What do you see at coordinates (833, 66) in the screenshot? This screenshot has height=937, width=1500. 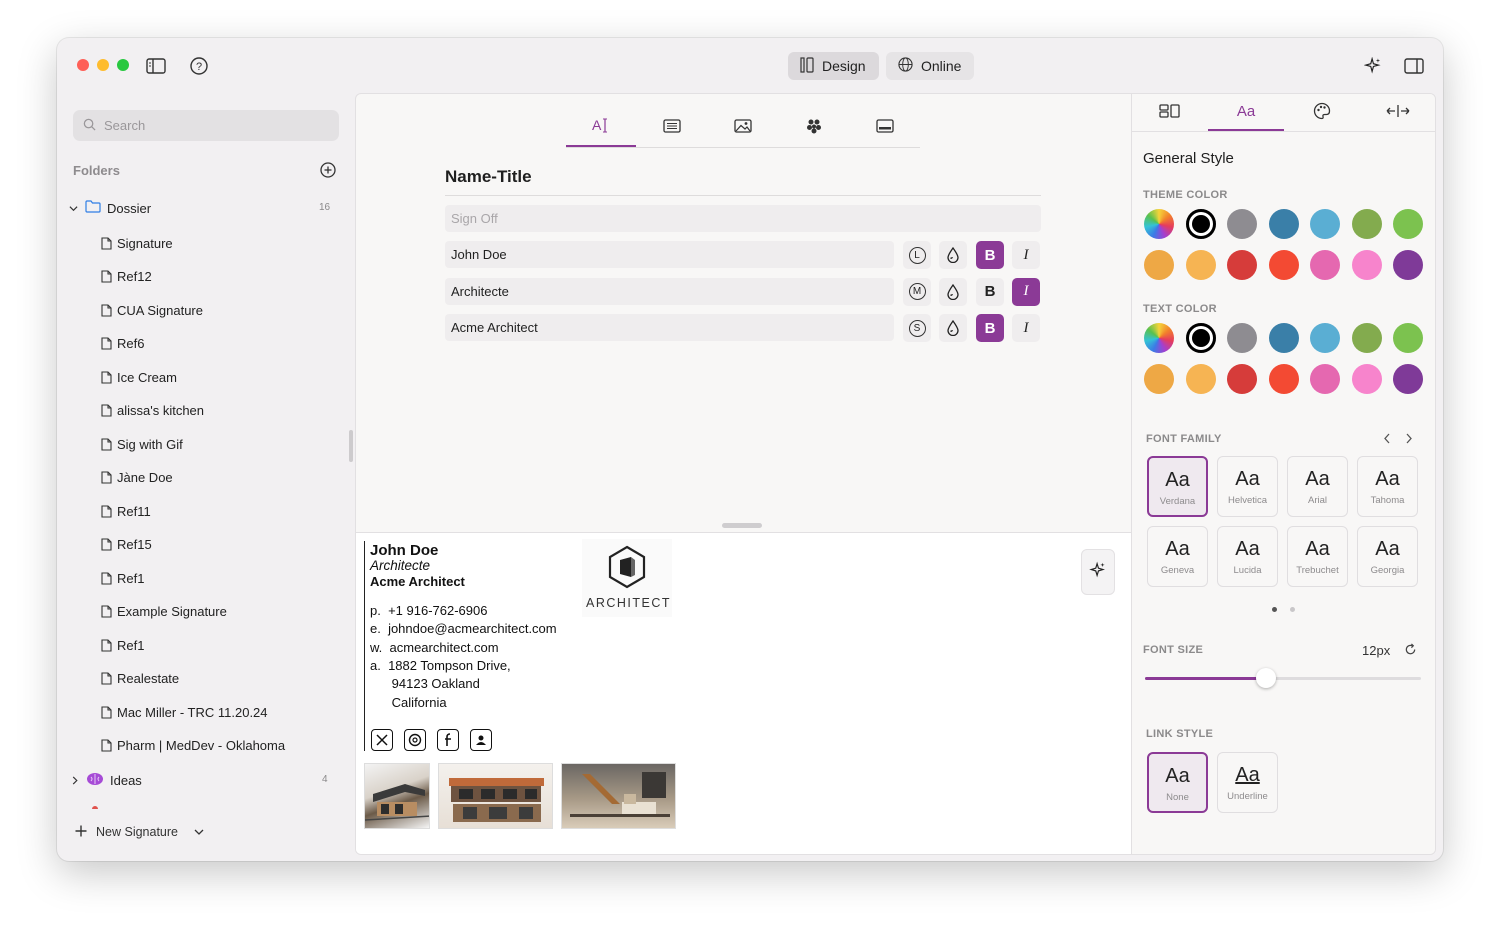 I see `design-mode-button: Design` at bounding box center [833, 66].